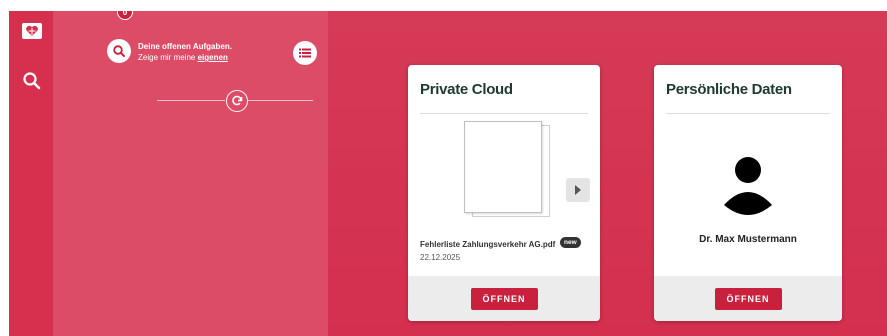 The image size is (887, 336). Describe the element at coordinates (213, 57) in the screenshot. I see `own-tasks-link: eigenen` at that location.